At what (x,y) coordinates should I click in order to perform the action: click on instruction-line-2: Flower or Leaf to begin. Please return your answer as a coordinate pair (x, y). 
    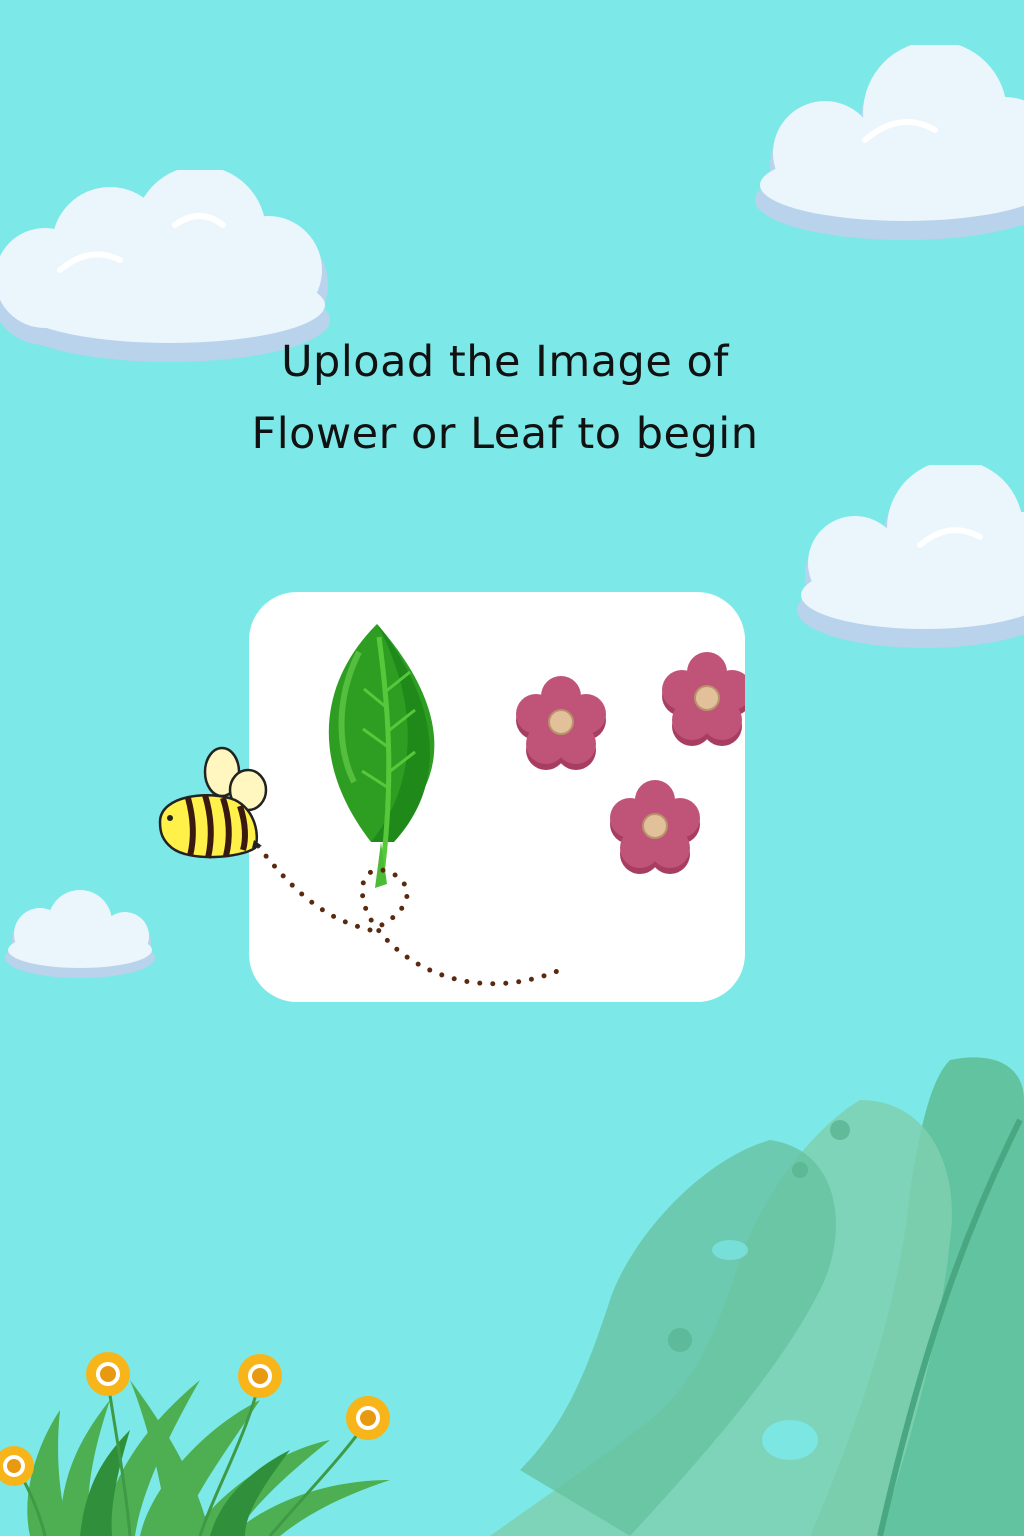
    Looking at the image, I should click on (505, 434).